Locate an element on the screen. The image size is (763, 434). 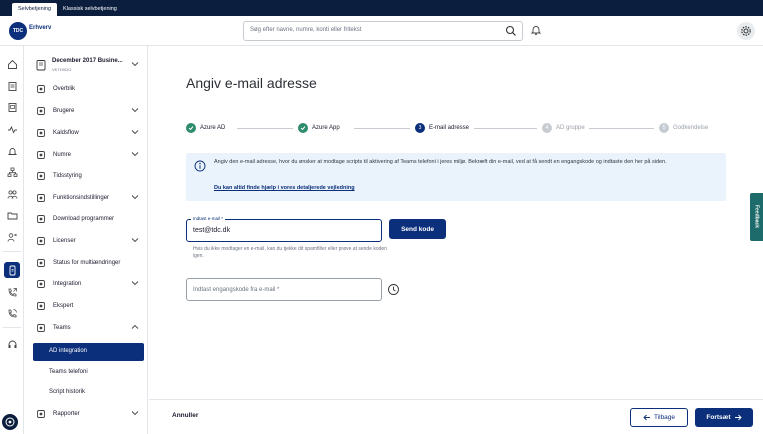
footer-bar: Annuller Tilbage Fortsæt is located at coordinates (456, 416).